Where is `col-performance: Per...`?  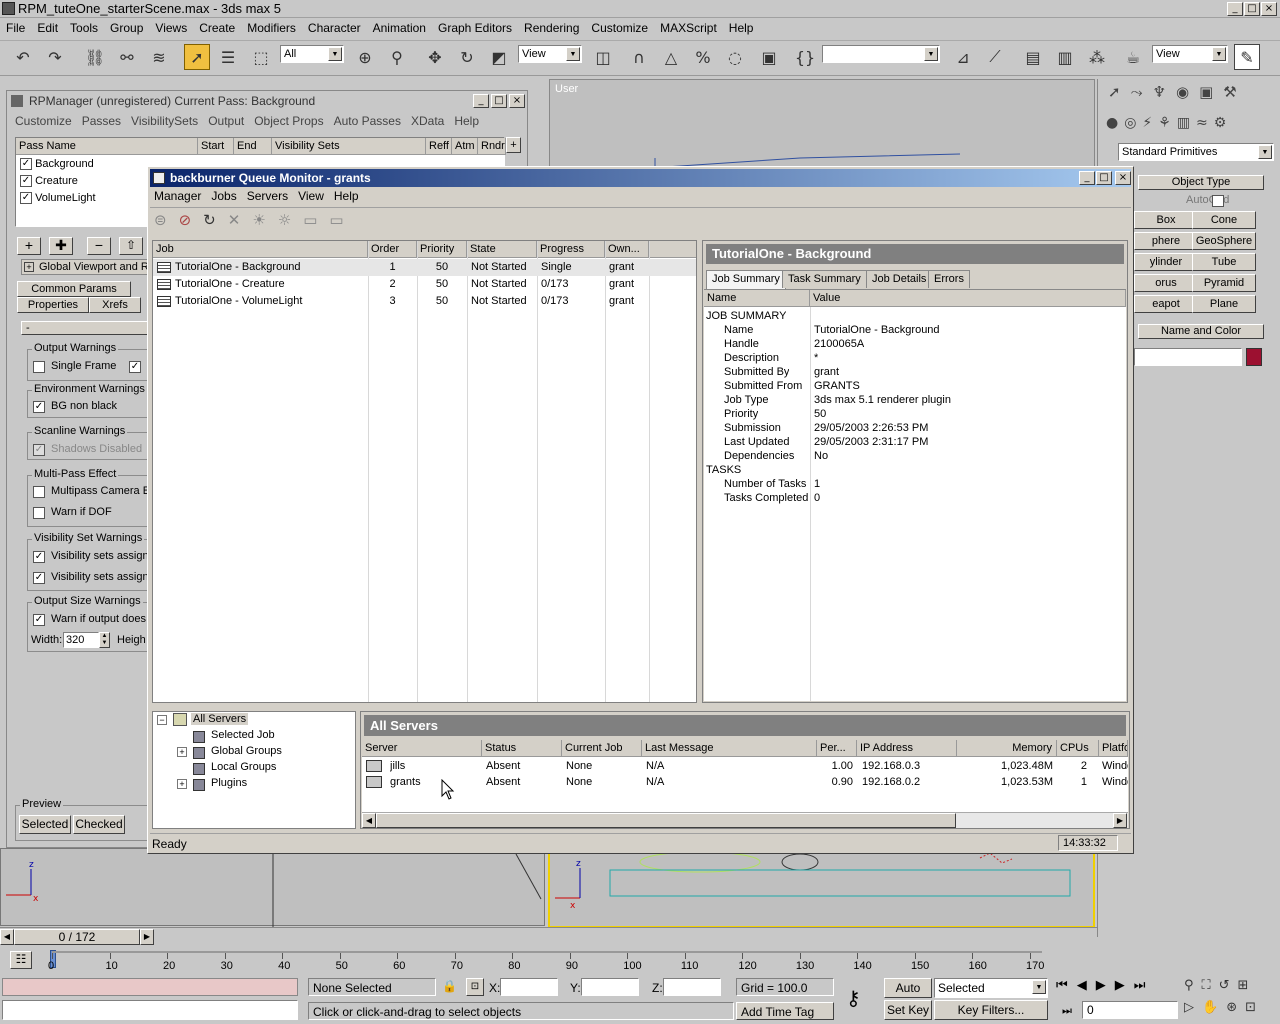
col-performance: Per... is located at coordinates (837, 748).